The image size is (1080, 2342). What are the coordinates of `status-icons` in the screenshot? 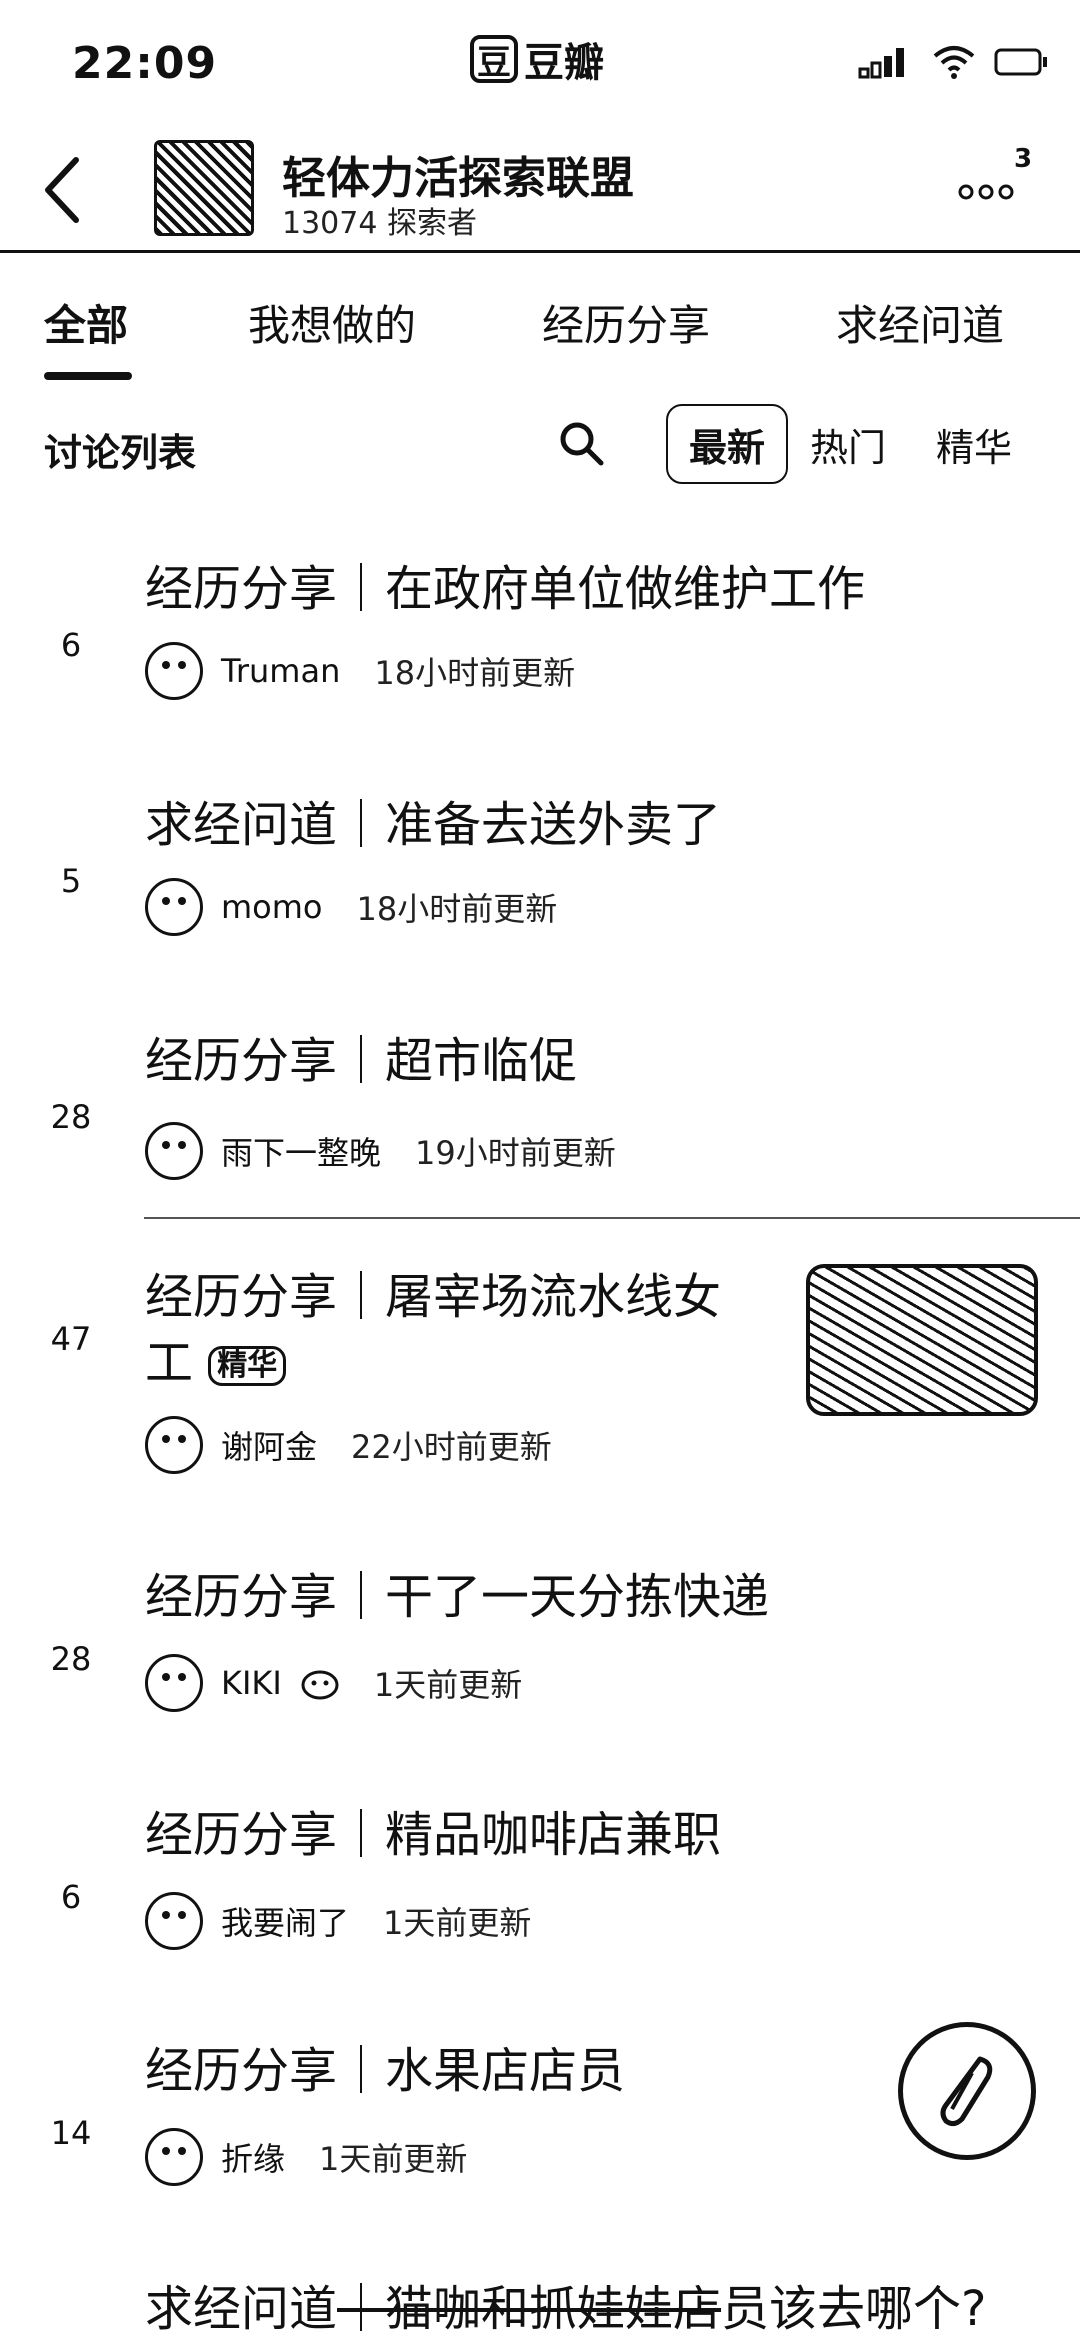 It's located at (954, 62).